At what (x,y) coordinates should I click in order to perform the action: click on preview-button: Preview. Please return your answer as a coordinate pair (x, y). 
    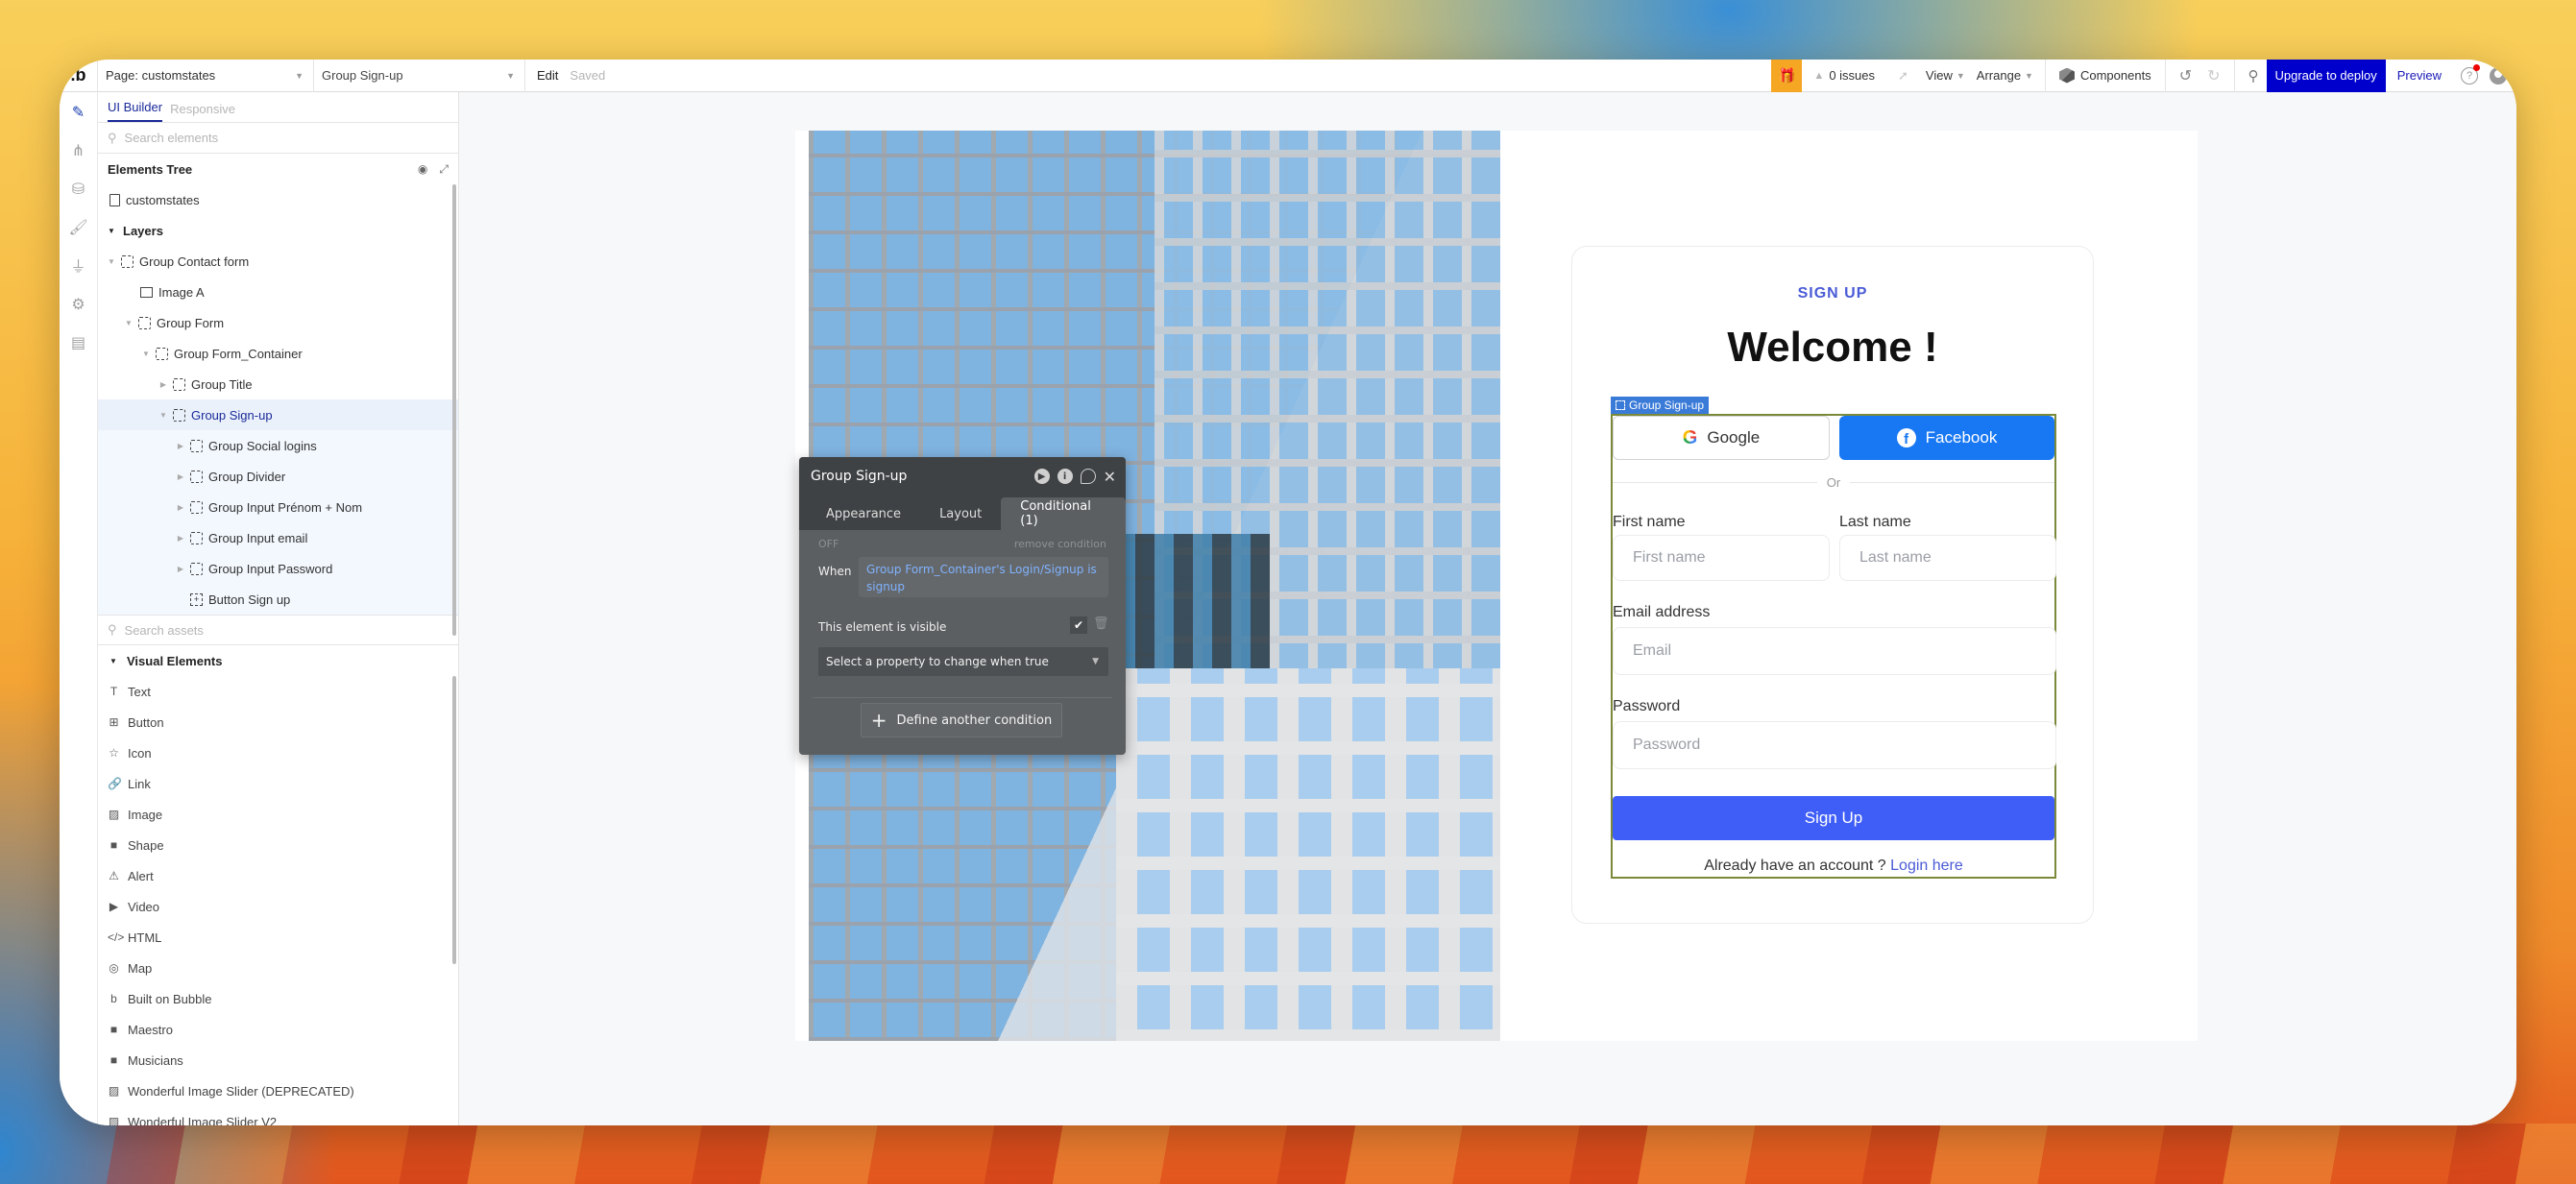
    Looking at the image, I should click on (2419, 75).